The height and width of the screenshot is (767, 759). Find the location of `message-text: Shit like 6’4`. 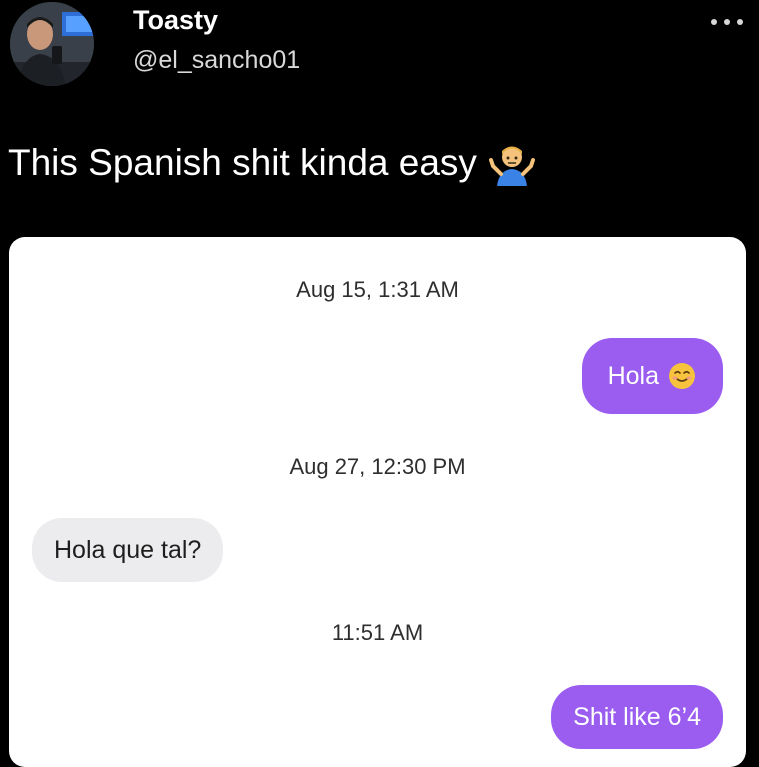

message-text: Shit like 6’4 is located at coordinates (637, 717).